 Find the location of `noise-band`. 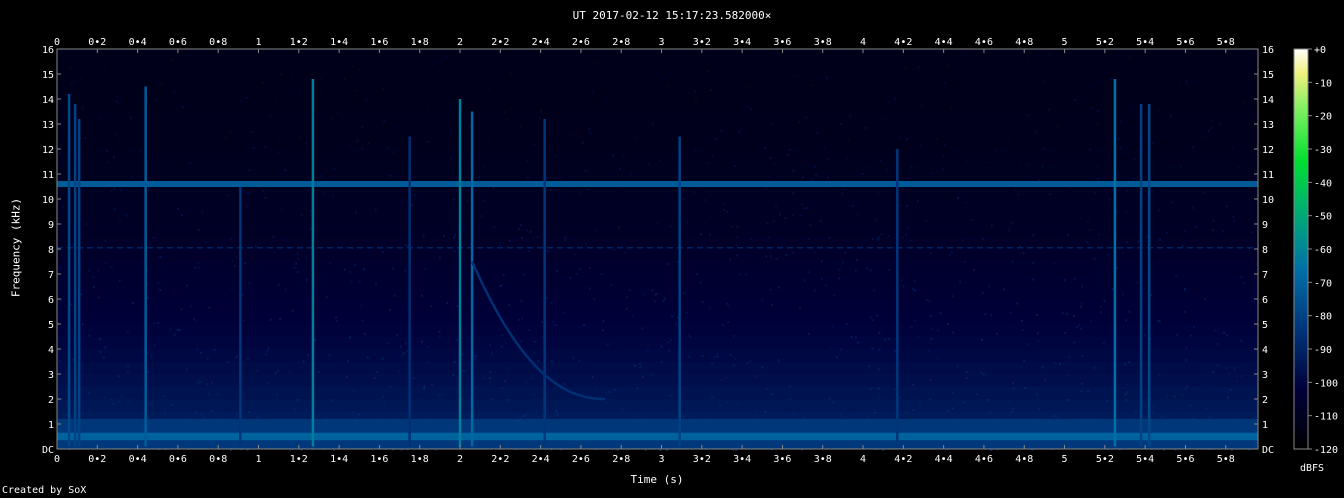

noise-band is located at coordinates (657, 393).